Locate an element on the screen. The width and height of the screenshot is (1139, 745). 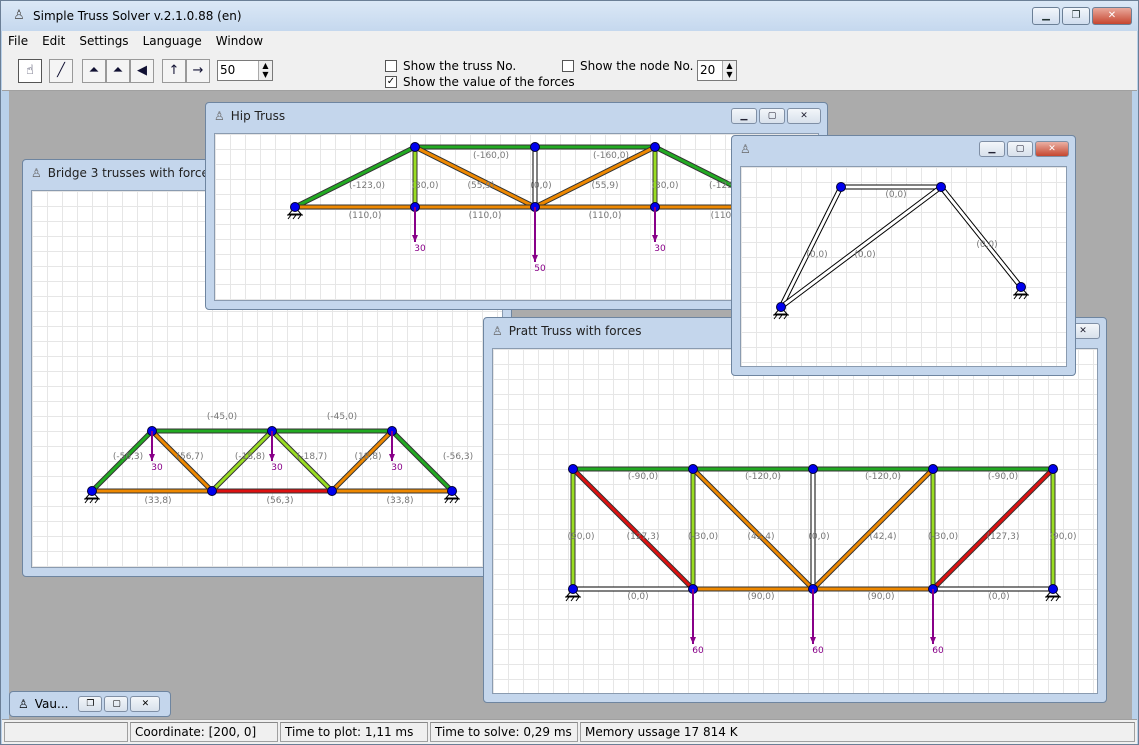
hand-tool-icon: ☝ is located at coordinates (30, 71).